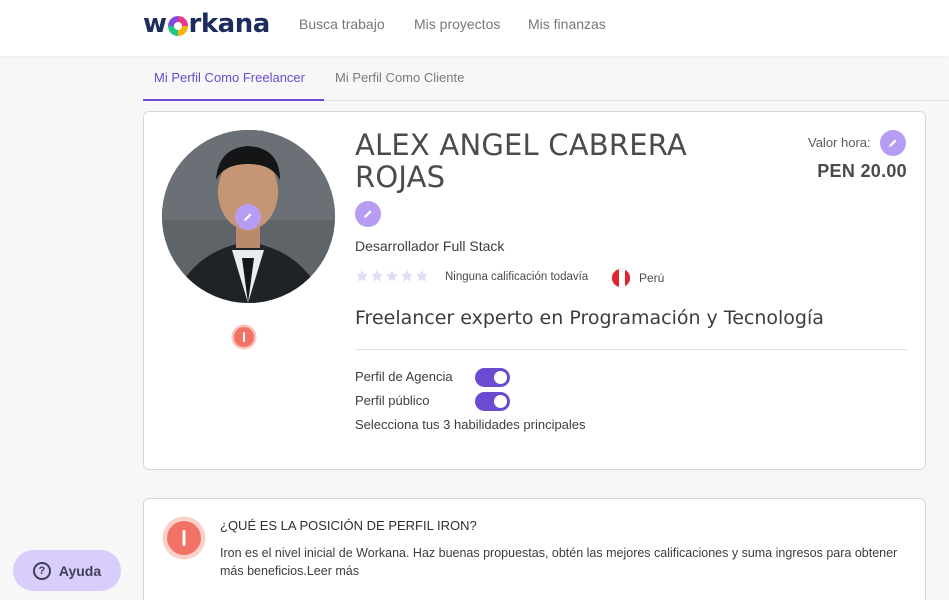  Describe the element at coordinates (229, 77) in the screenshot. I see `tab-freelancer-profile: Mi Perfil Como Freelancer` at that location.